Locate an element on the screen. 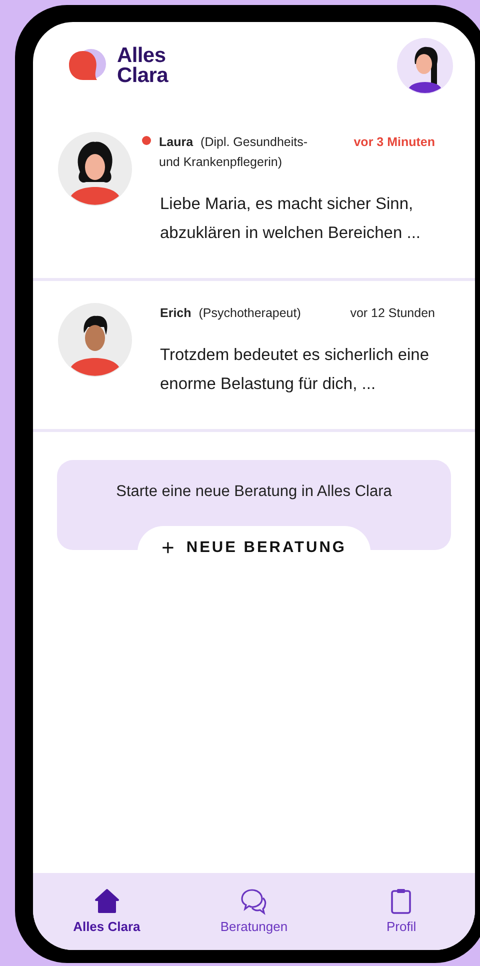 This screenshot has height=966, width=480. new-consultation-prompt: Starte eine neue Beratung in Alles Clara is located at coordinates (254, 492).